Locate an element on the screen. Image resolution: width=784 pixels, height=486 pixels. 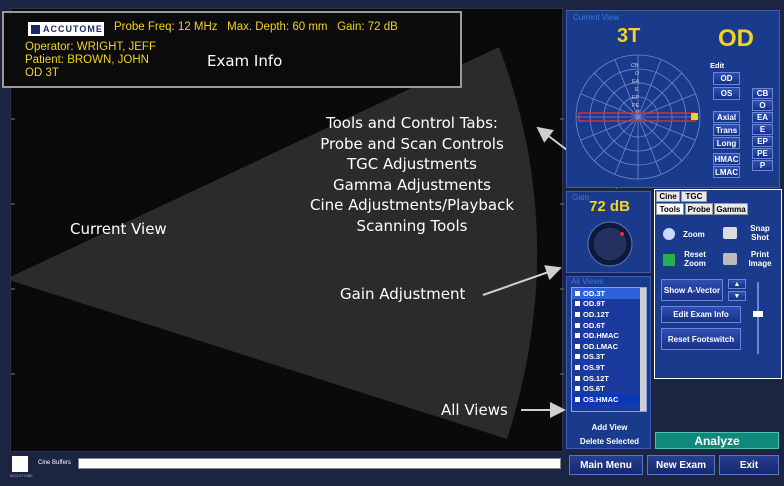
list-item: OS.9T is located at coordinates (609, 367).